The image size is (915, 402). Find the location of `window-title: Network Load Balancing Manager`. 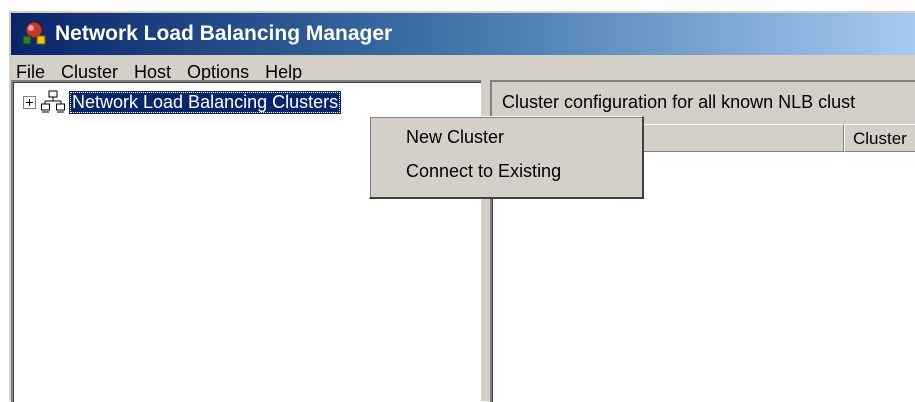

window-title: Network Load Balancing Manager is located at coordinates (224, 33).